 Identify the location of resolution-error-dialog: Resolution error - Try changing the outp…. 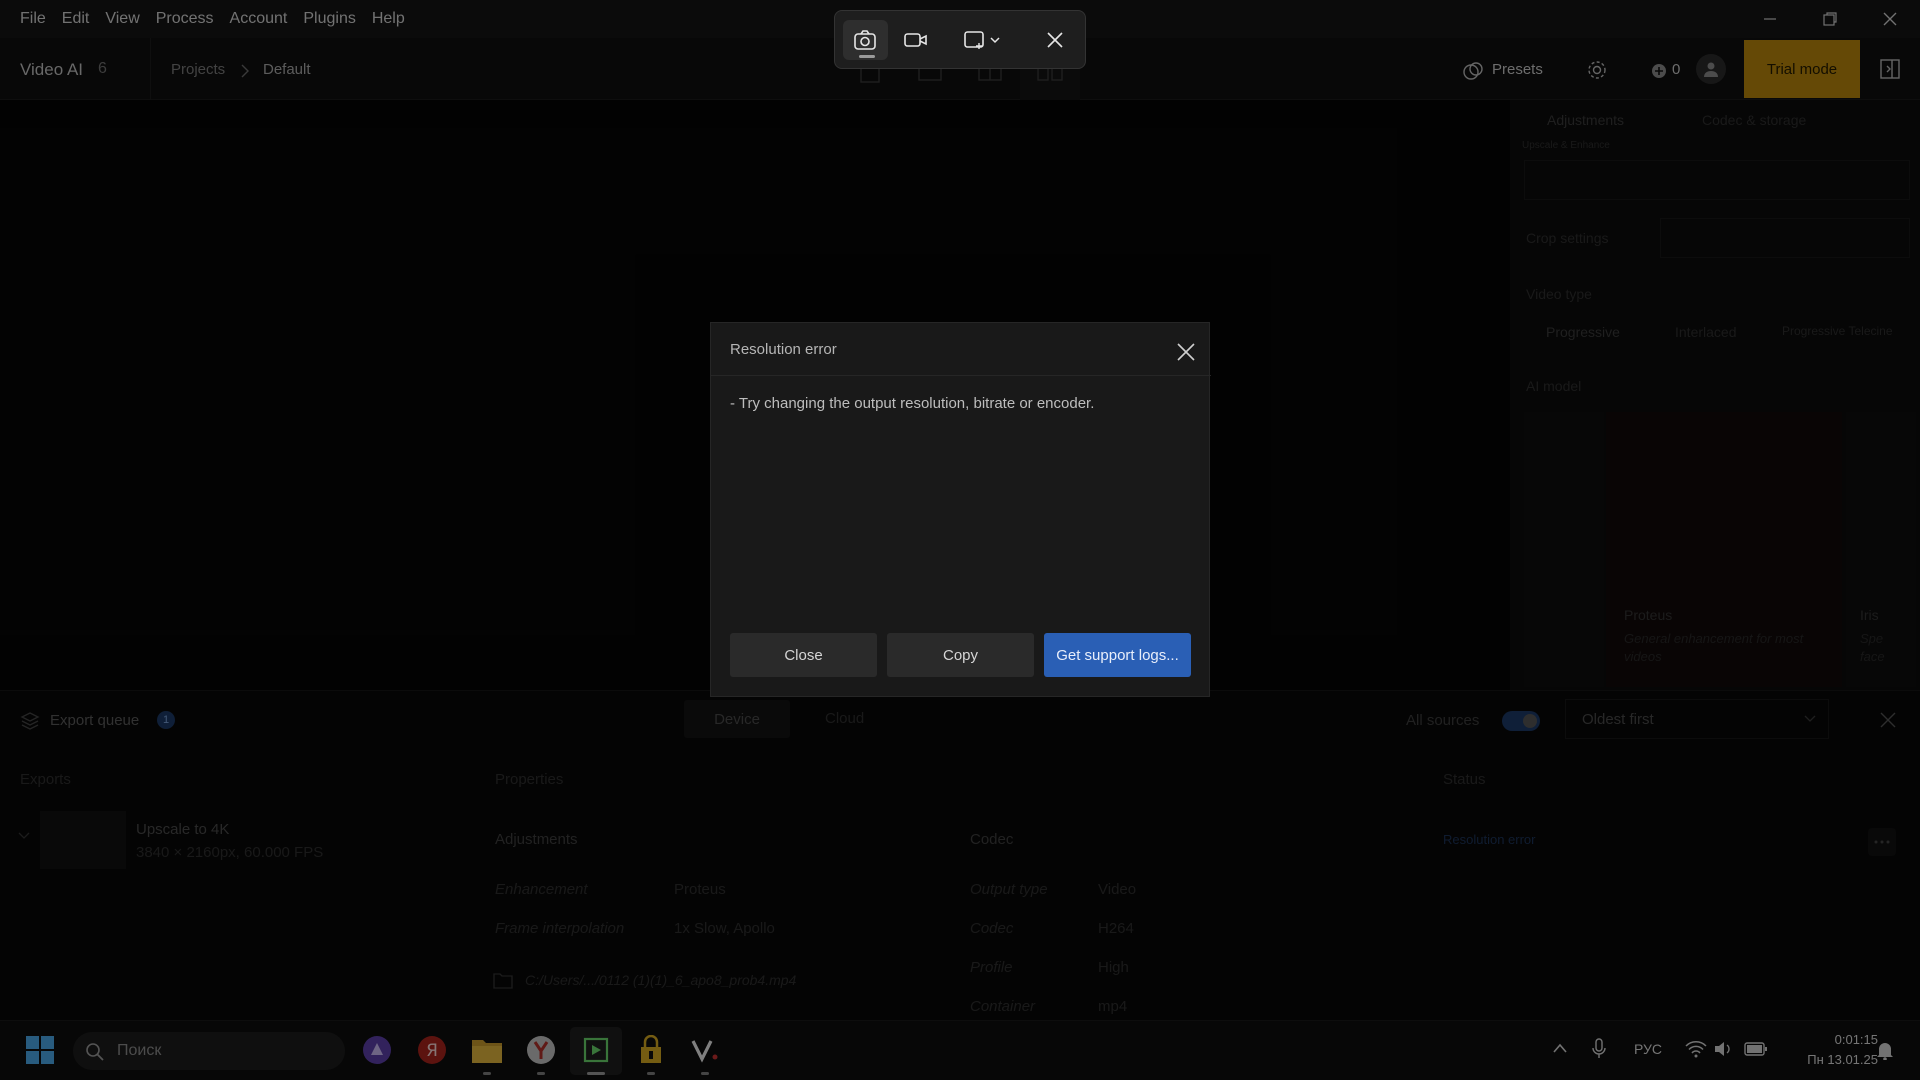
(960, 509).